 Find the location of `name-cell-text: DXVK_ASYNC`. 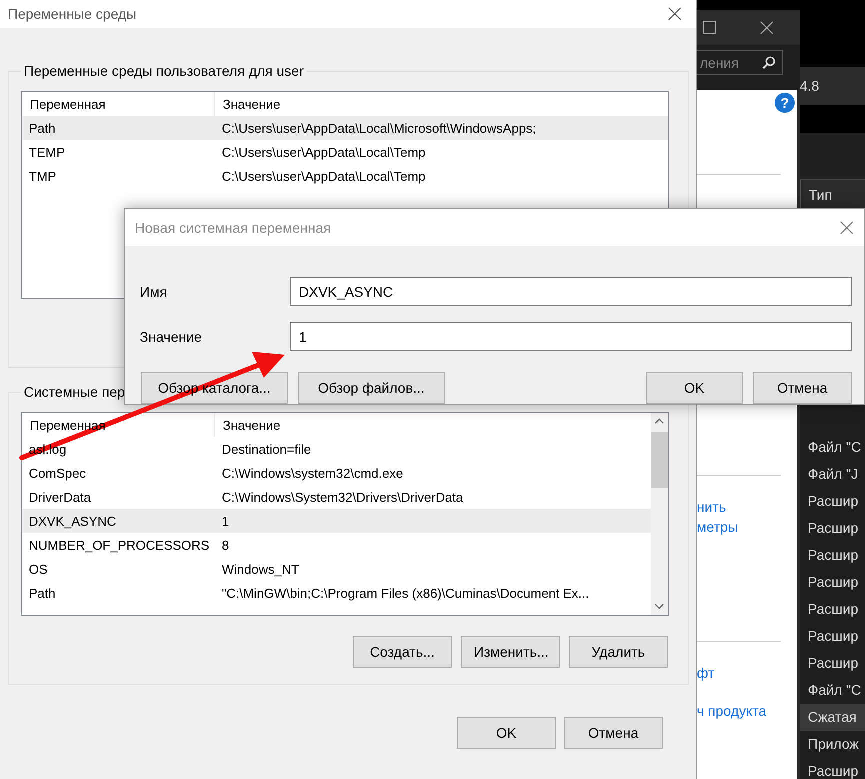

name-cell-text: DXVK_ASYNC is located at coordinates (73, 521).